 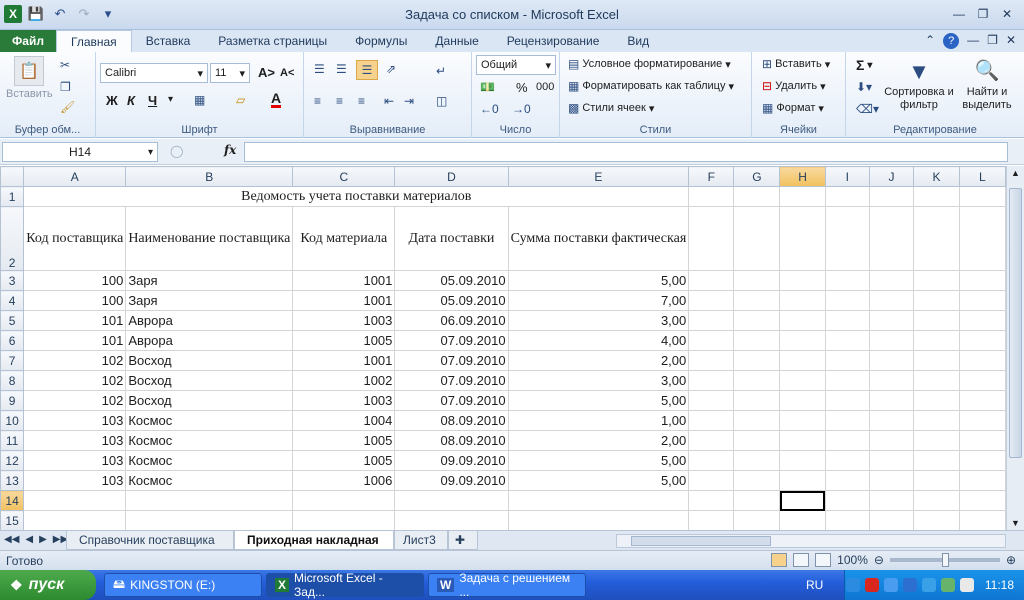 I want to click on wrap-text-icon: ↵, so click(x=441, y=71).